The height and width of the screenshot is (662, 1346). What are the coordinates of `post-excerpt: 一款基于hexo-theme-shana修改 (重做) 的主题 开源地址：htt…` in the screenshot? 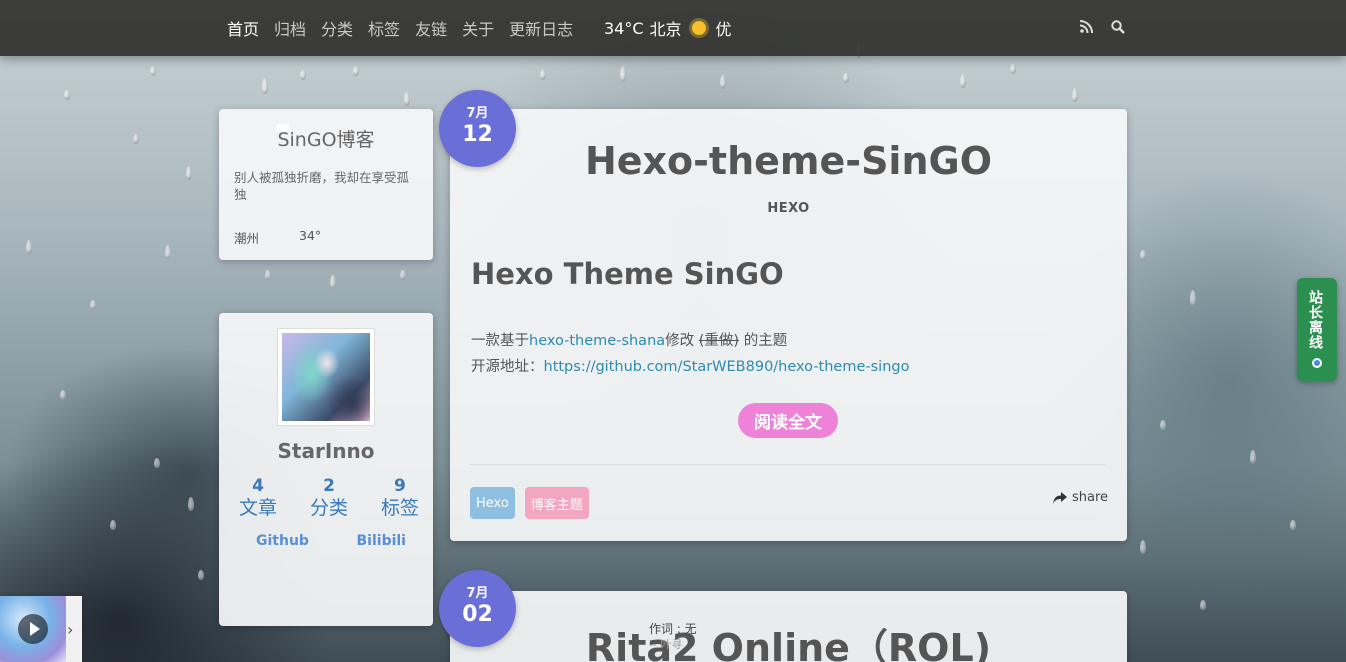 It's located at (690, 354).